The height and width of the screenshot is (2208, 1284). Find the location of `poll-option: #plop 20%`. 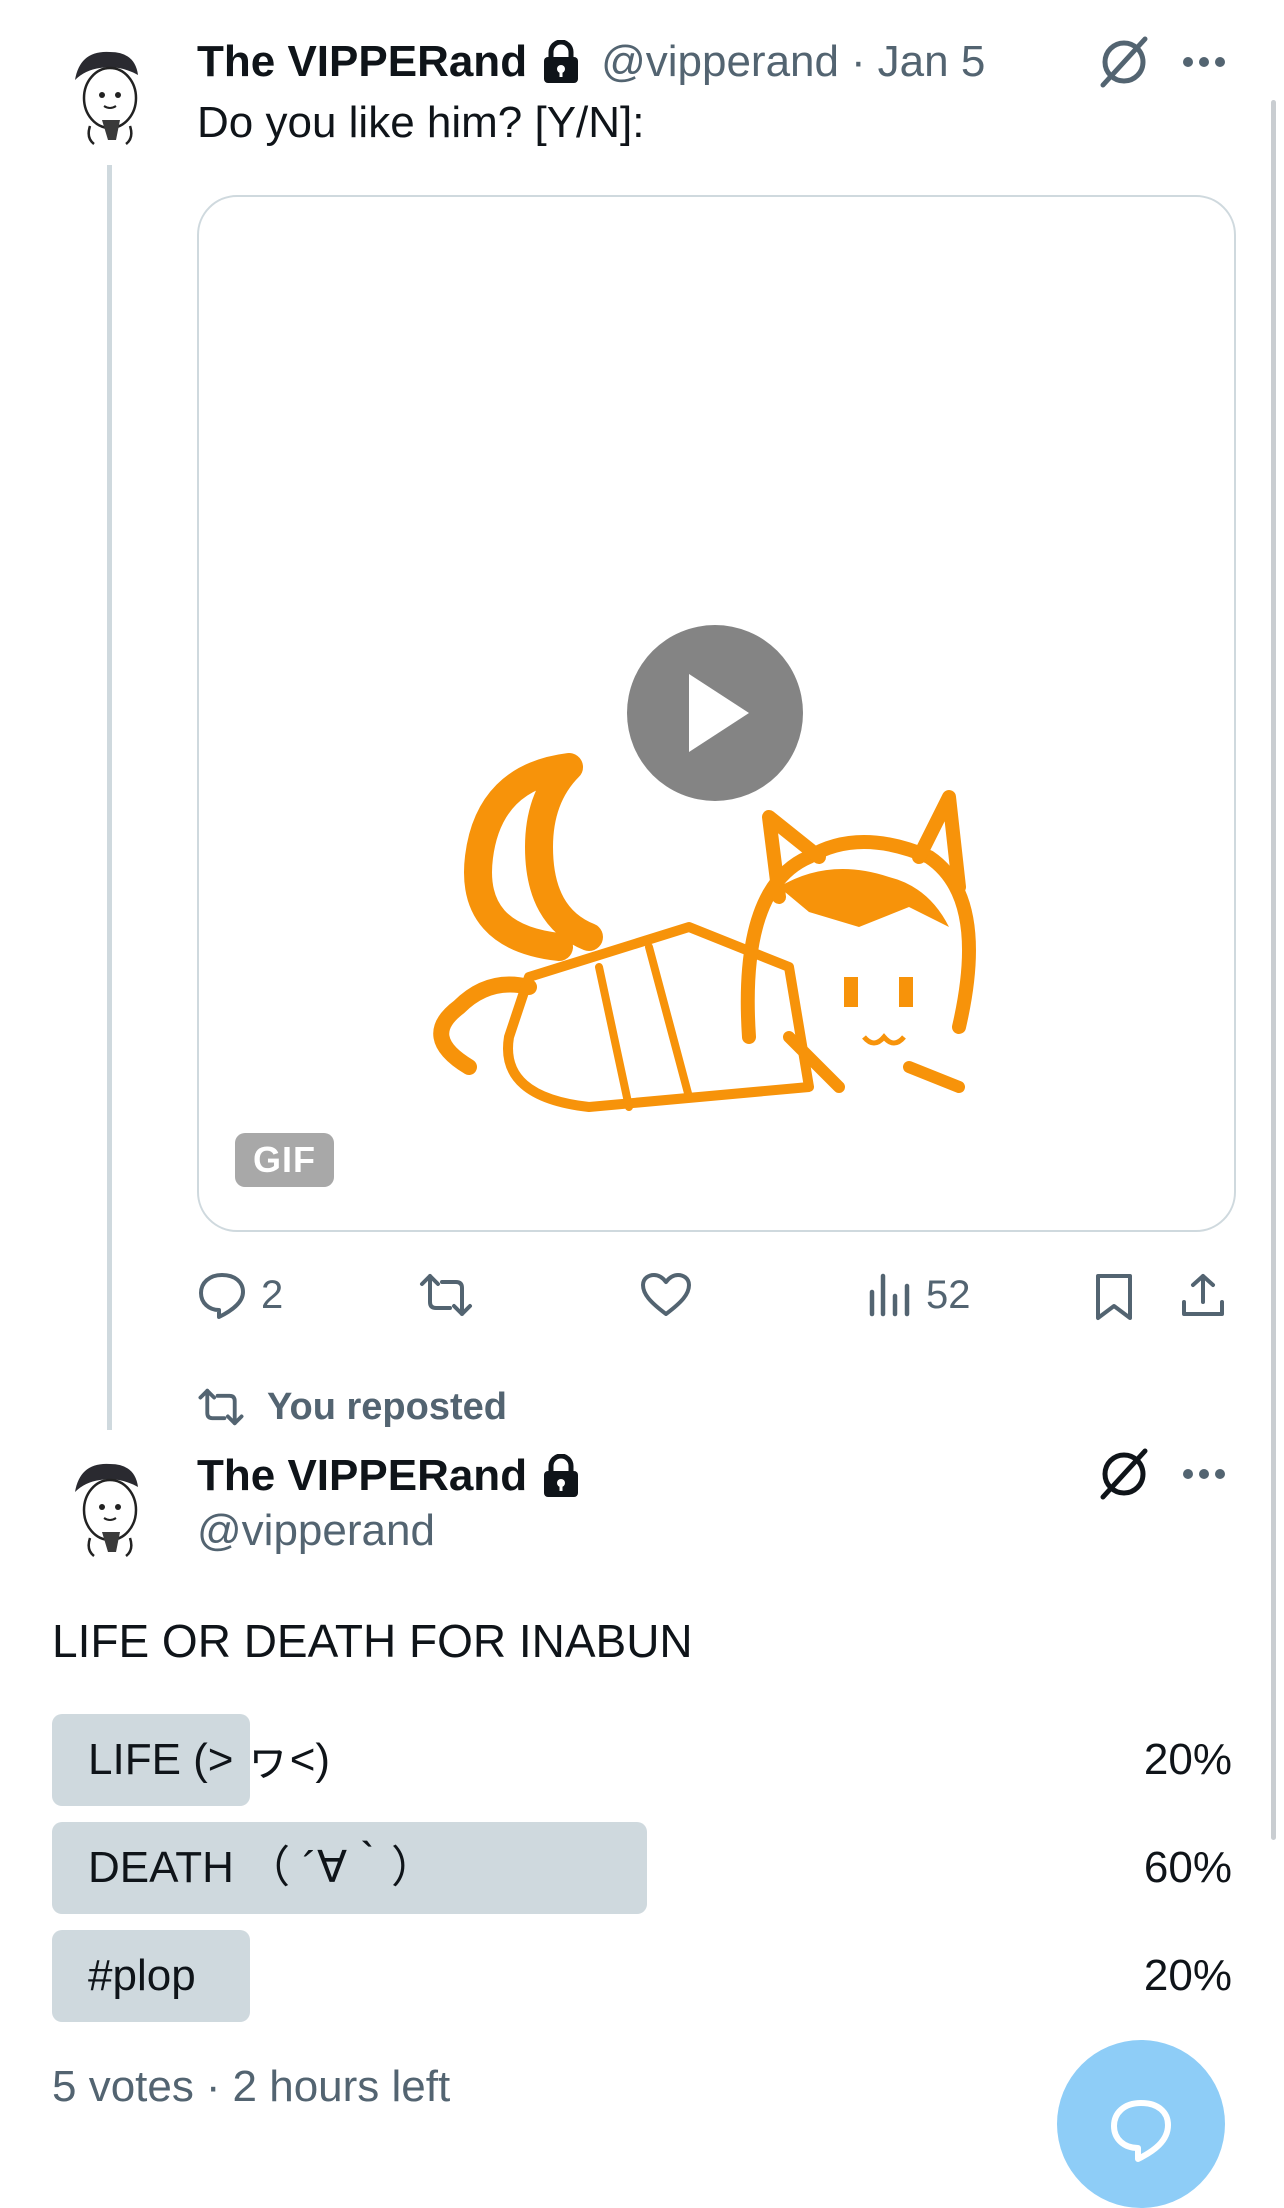

poll-option: #plop 20% is located at coordinates (642, 1976).